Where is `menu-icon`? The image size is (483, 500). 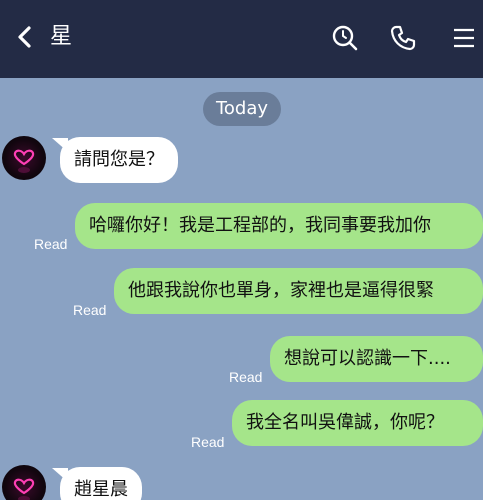 menu-icon is located at coordinates (464, 38).